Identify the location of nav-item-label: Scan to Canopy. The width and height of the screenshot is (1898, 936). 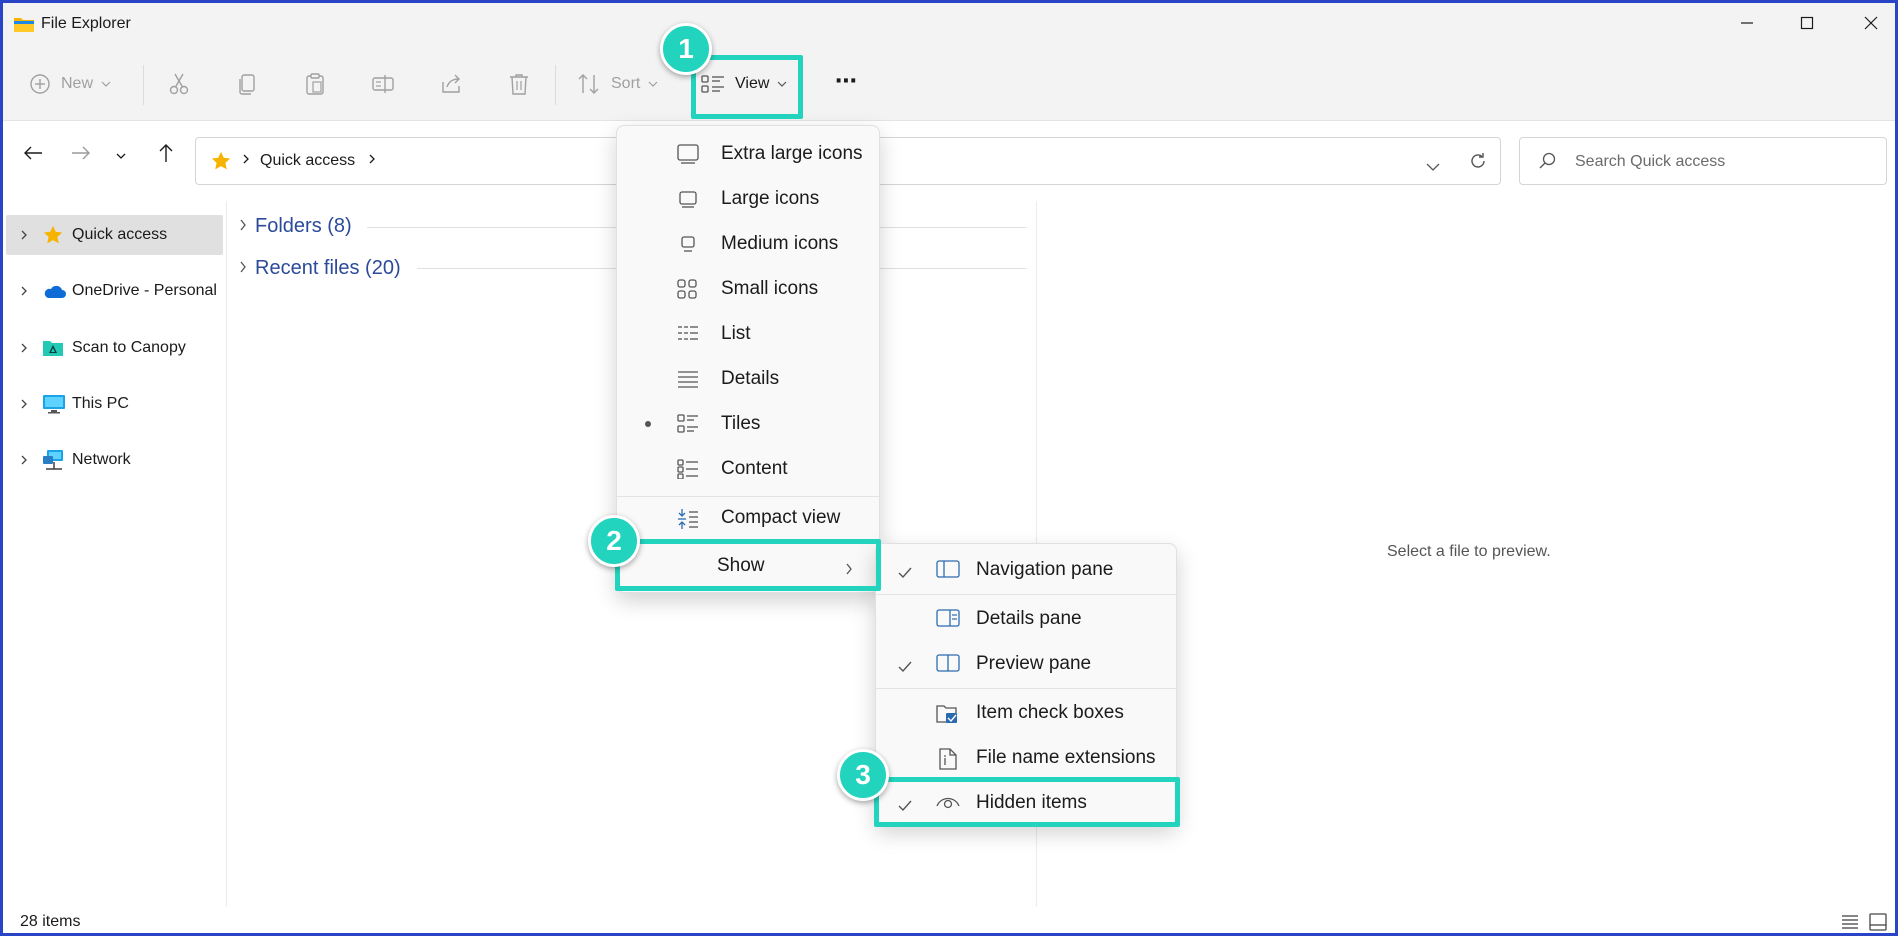
(129, 347).